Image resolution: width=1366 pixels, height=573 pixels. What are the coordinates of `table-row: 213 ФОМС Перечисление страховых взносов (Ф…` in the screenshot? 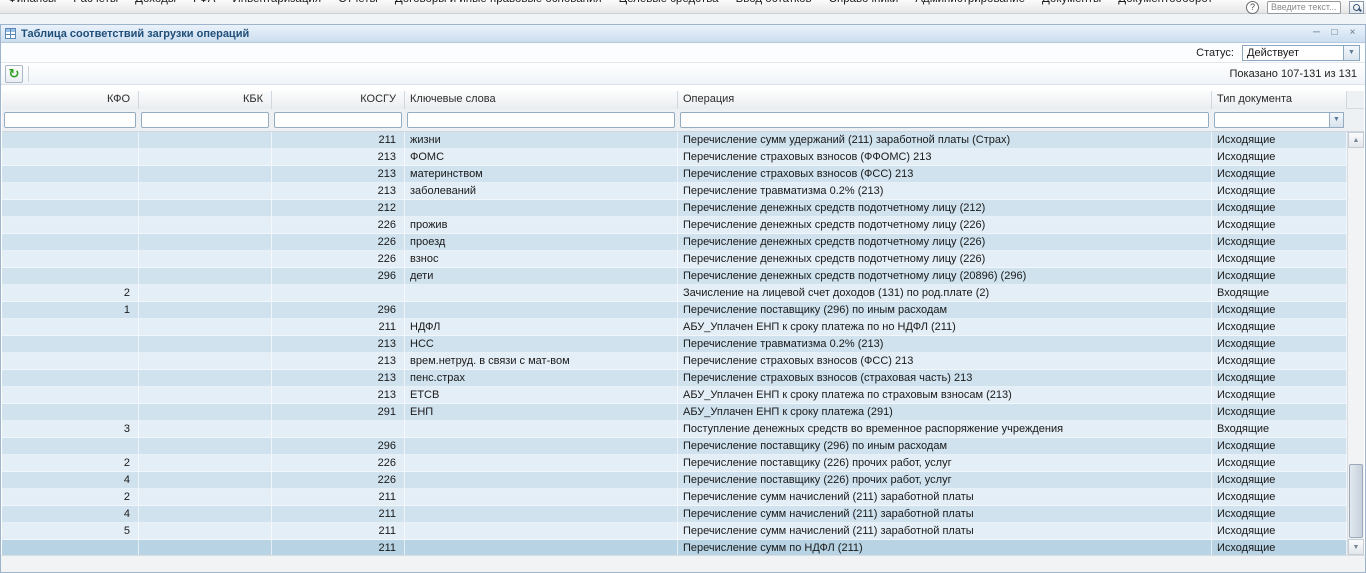 It's located at (675, 157).